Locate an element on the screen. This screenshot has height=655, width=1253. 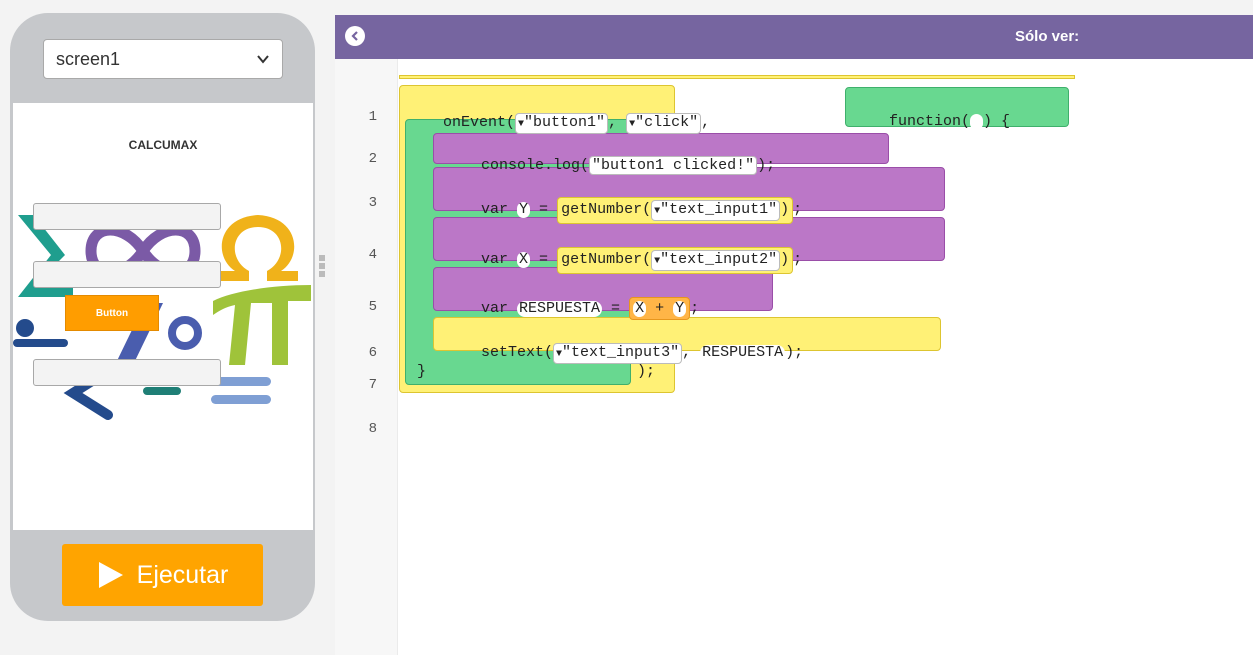
code-line-7: } is located at coordinates (422, 371).